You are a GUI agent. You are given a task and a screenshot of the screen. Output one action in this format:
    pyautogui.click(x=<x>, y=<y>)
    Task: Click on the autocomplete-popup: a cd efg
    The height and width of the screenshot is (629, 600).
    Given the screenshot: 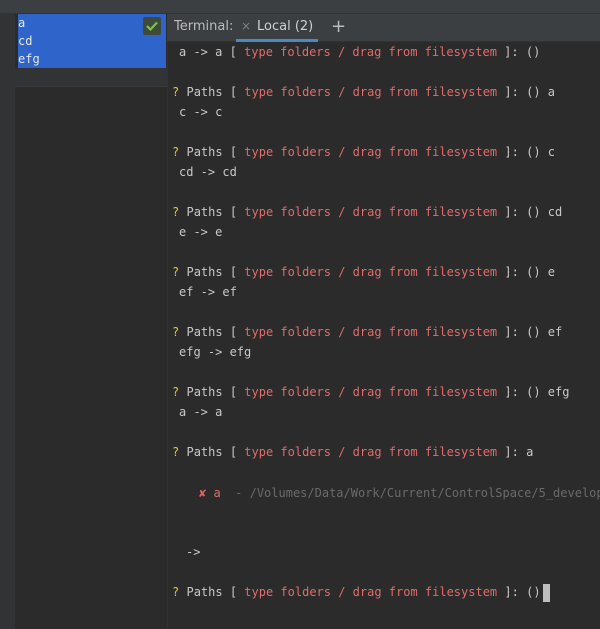 What is the action you would take?
    pyautogui.click(x=92, y=41)
    